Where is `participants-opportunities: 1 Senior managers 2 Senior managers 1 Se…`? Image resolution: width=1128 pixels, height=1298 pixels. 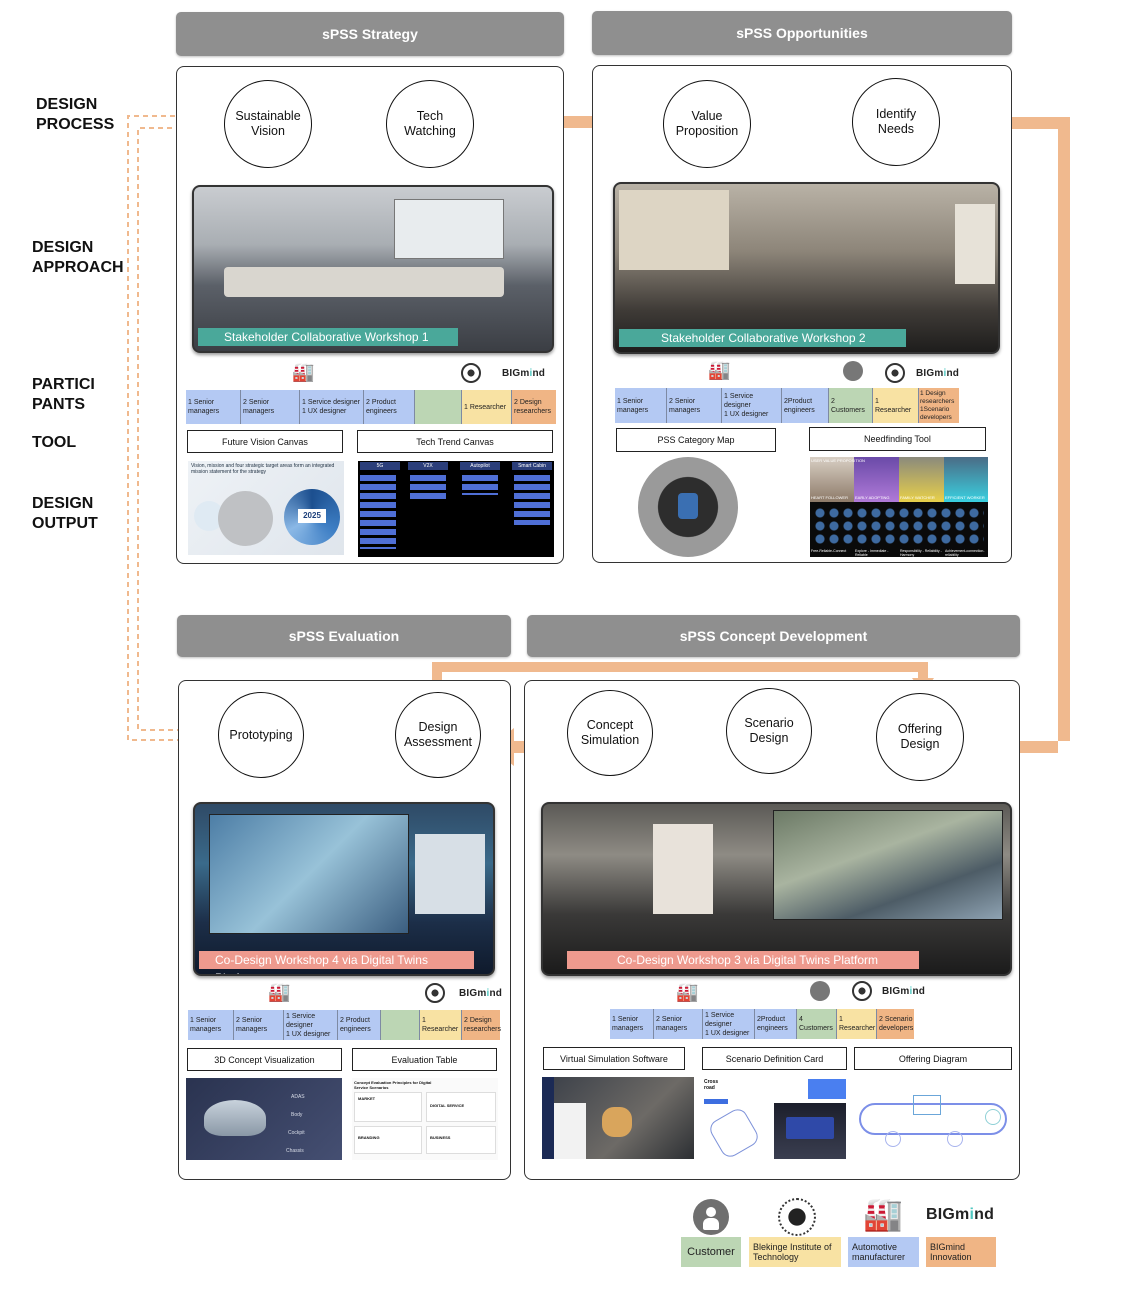
participants-opportunities: 1 Senior managers 2 Senior managers 1 Se… is located at coordinates (787, 405).